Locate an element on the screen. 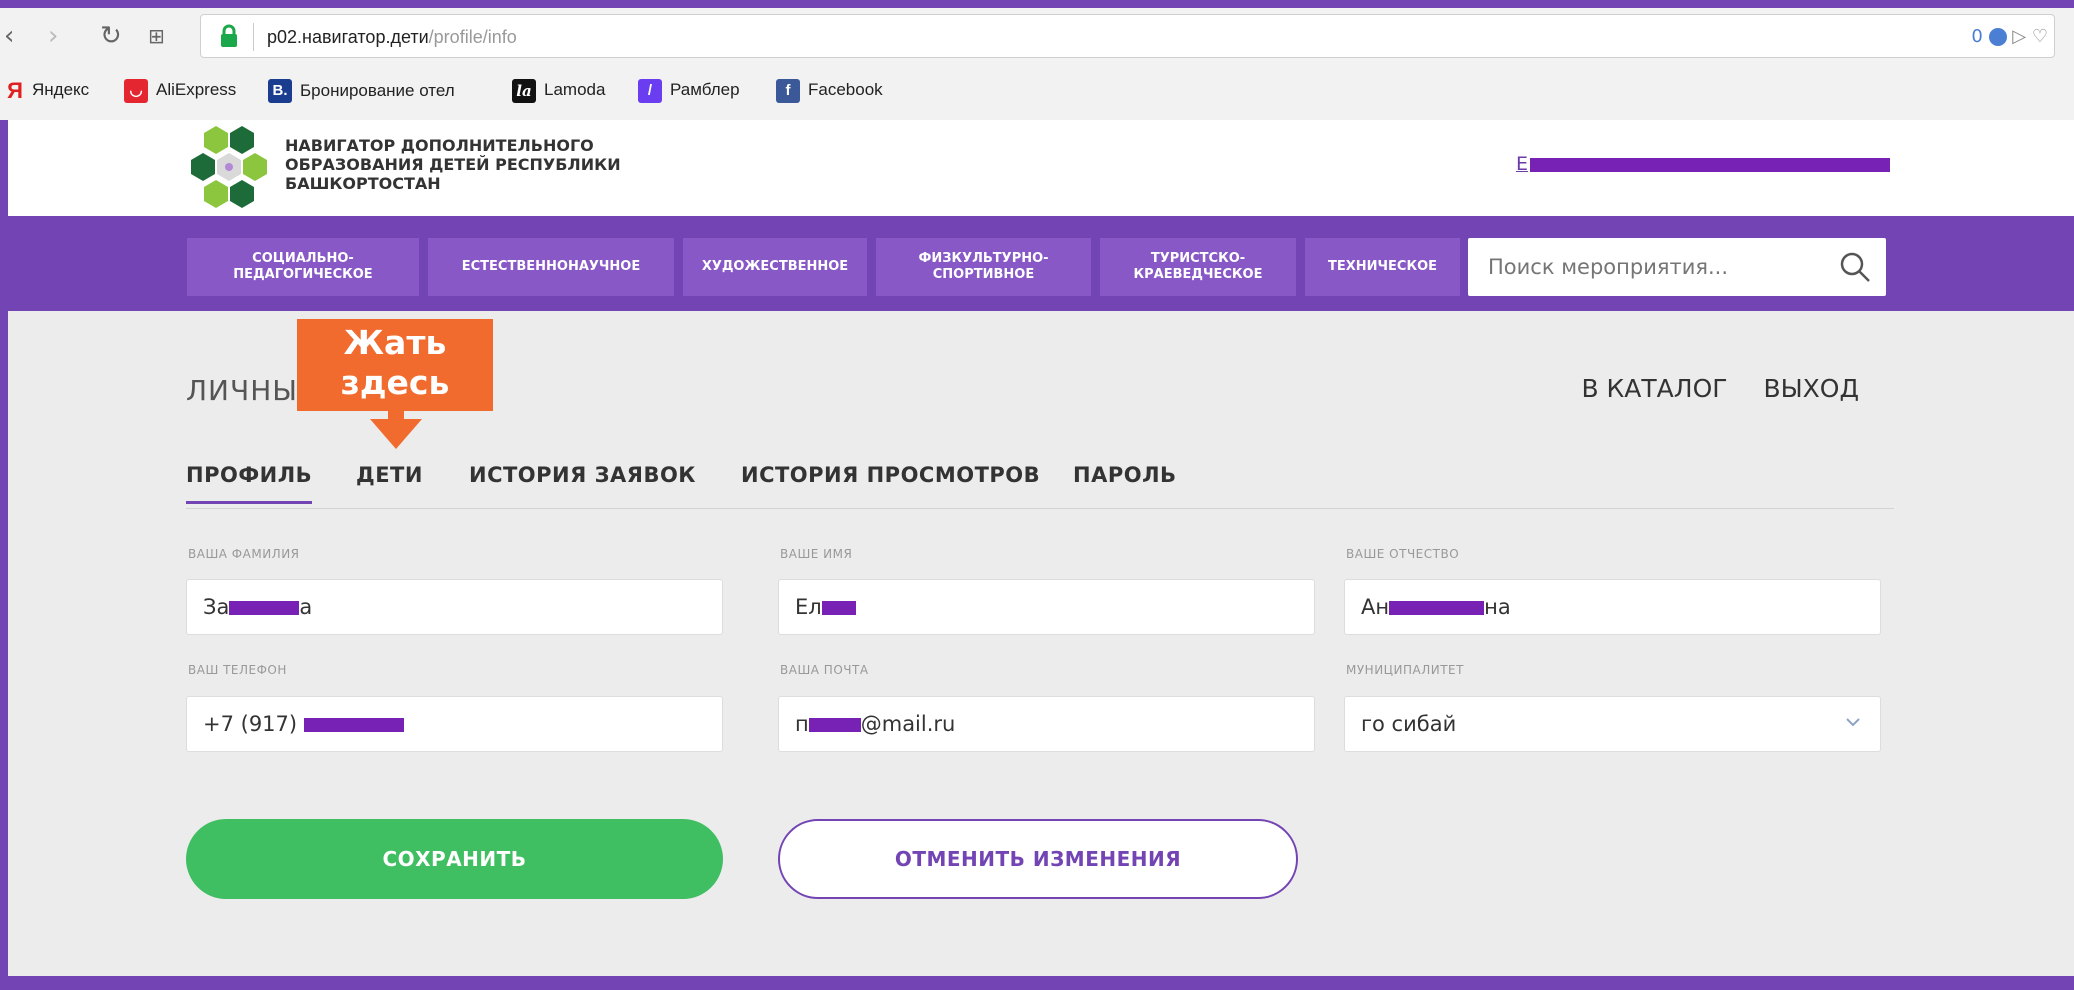 The width and height of the screenshot is (2074, 990). chevron-down-icon is located at coordinates (1853, 722).